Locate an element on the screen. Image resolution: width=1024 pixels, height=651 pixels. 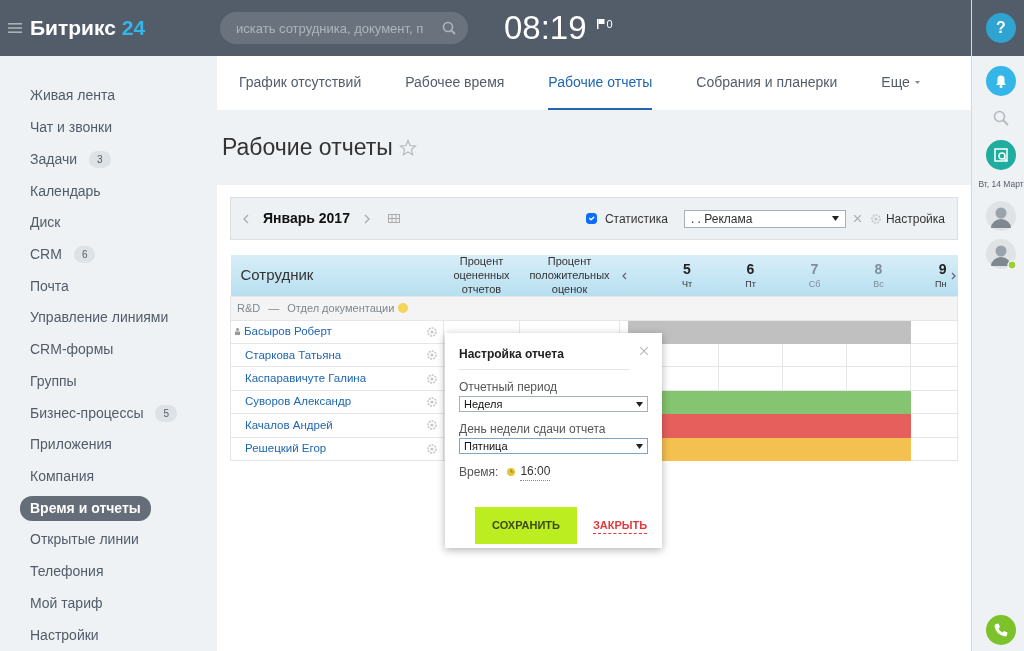
logo: Битрикс 24 is located at coordinates (125, 28).